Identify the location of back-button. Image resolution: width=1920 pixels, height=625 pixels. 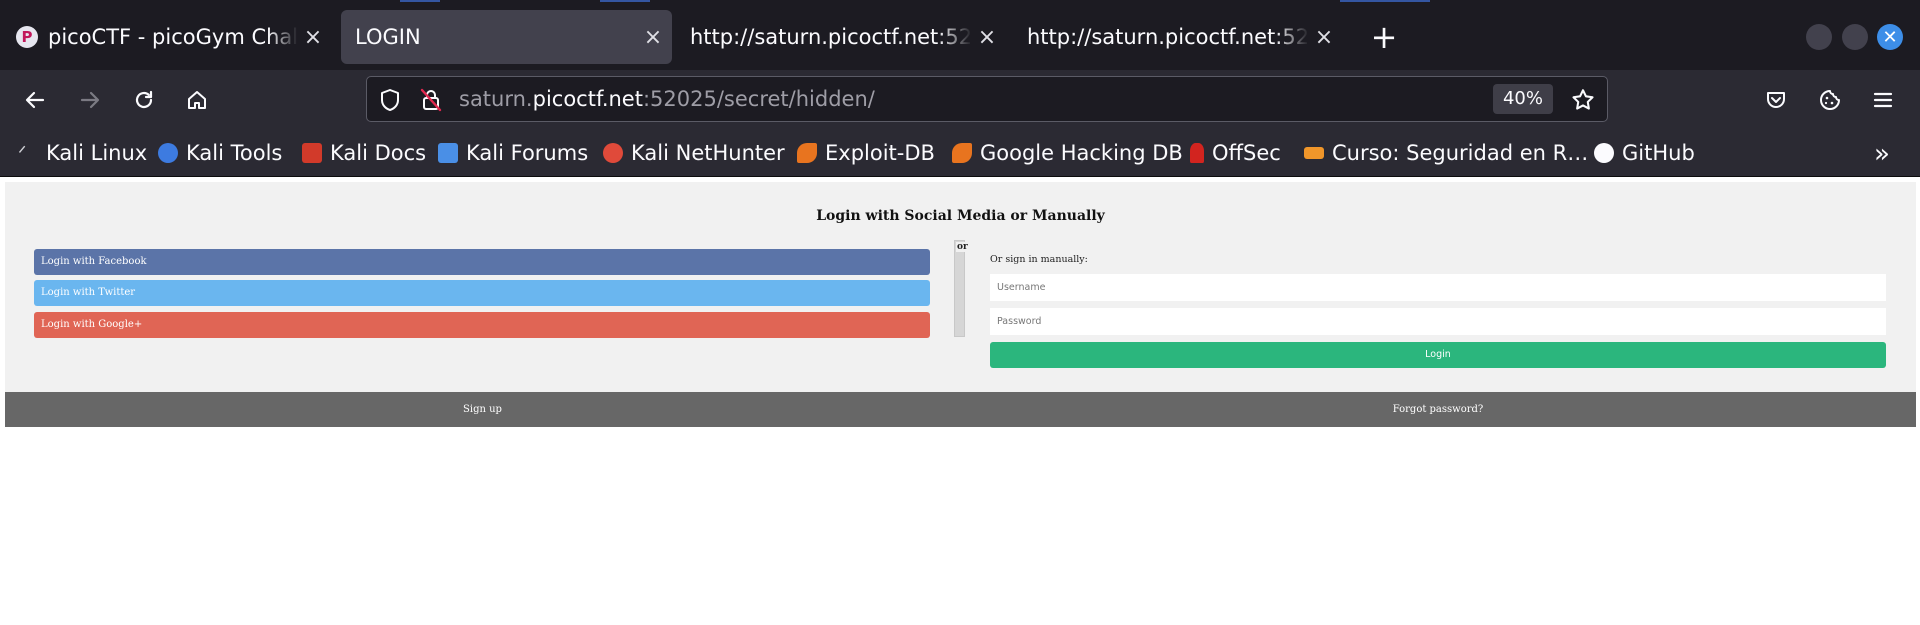
(35, 100).